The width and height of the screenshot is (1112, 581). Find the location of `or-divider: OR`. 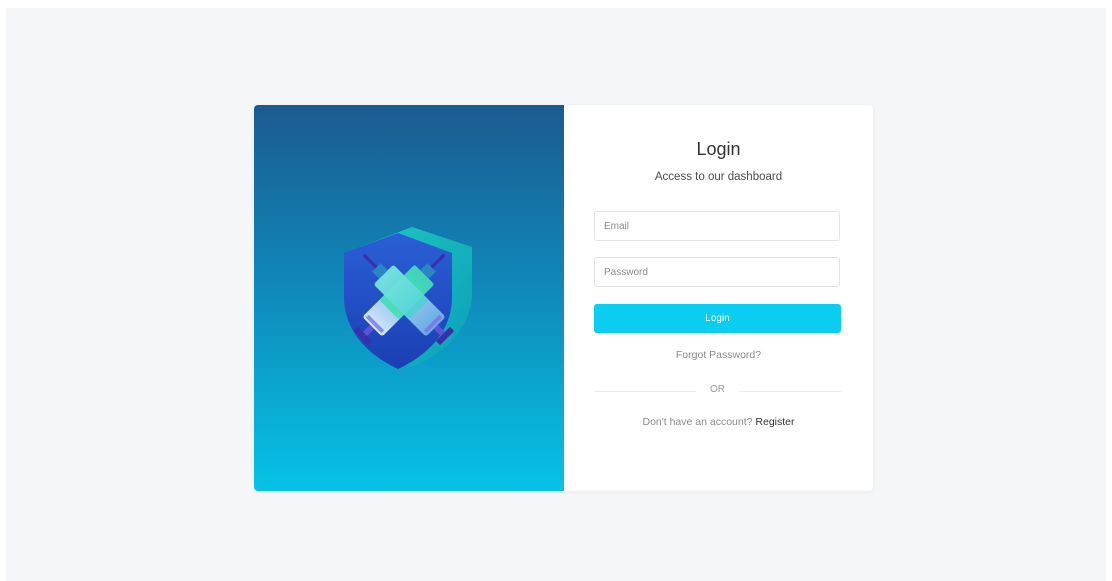

or-divider: OR is located at coordinates (717, 391).